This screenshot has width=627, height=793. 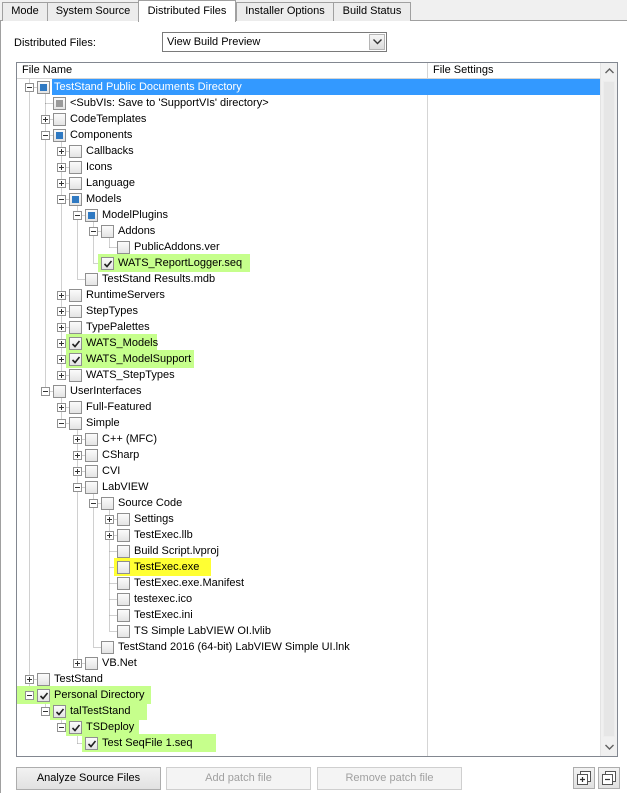 What do you see at coordinates (309, 599) in the screenshot?
I see `tree-row-testexec-ico: testexec.ico` at bounding box center [309, 599].